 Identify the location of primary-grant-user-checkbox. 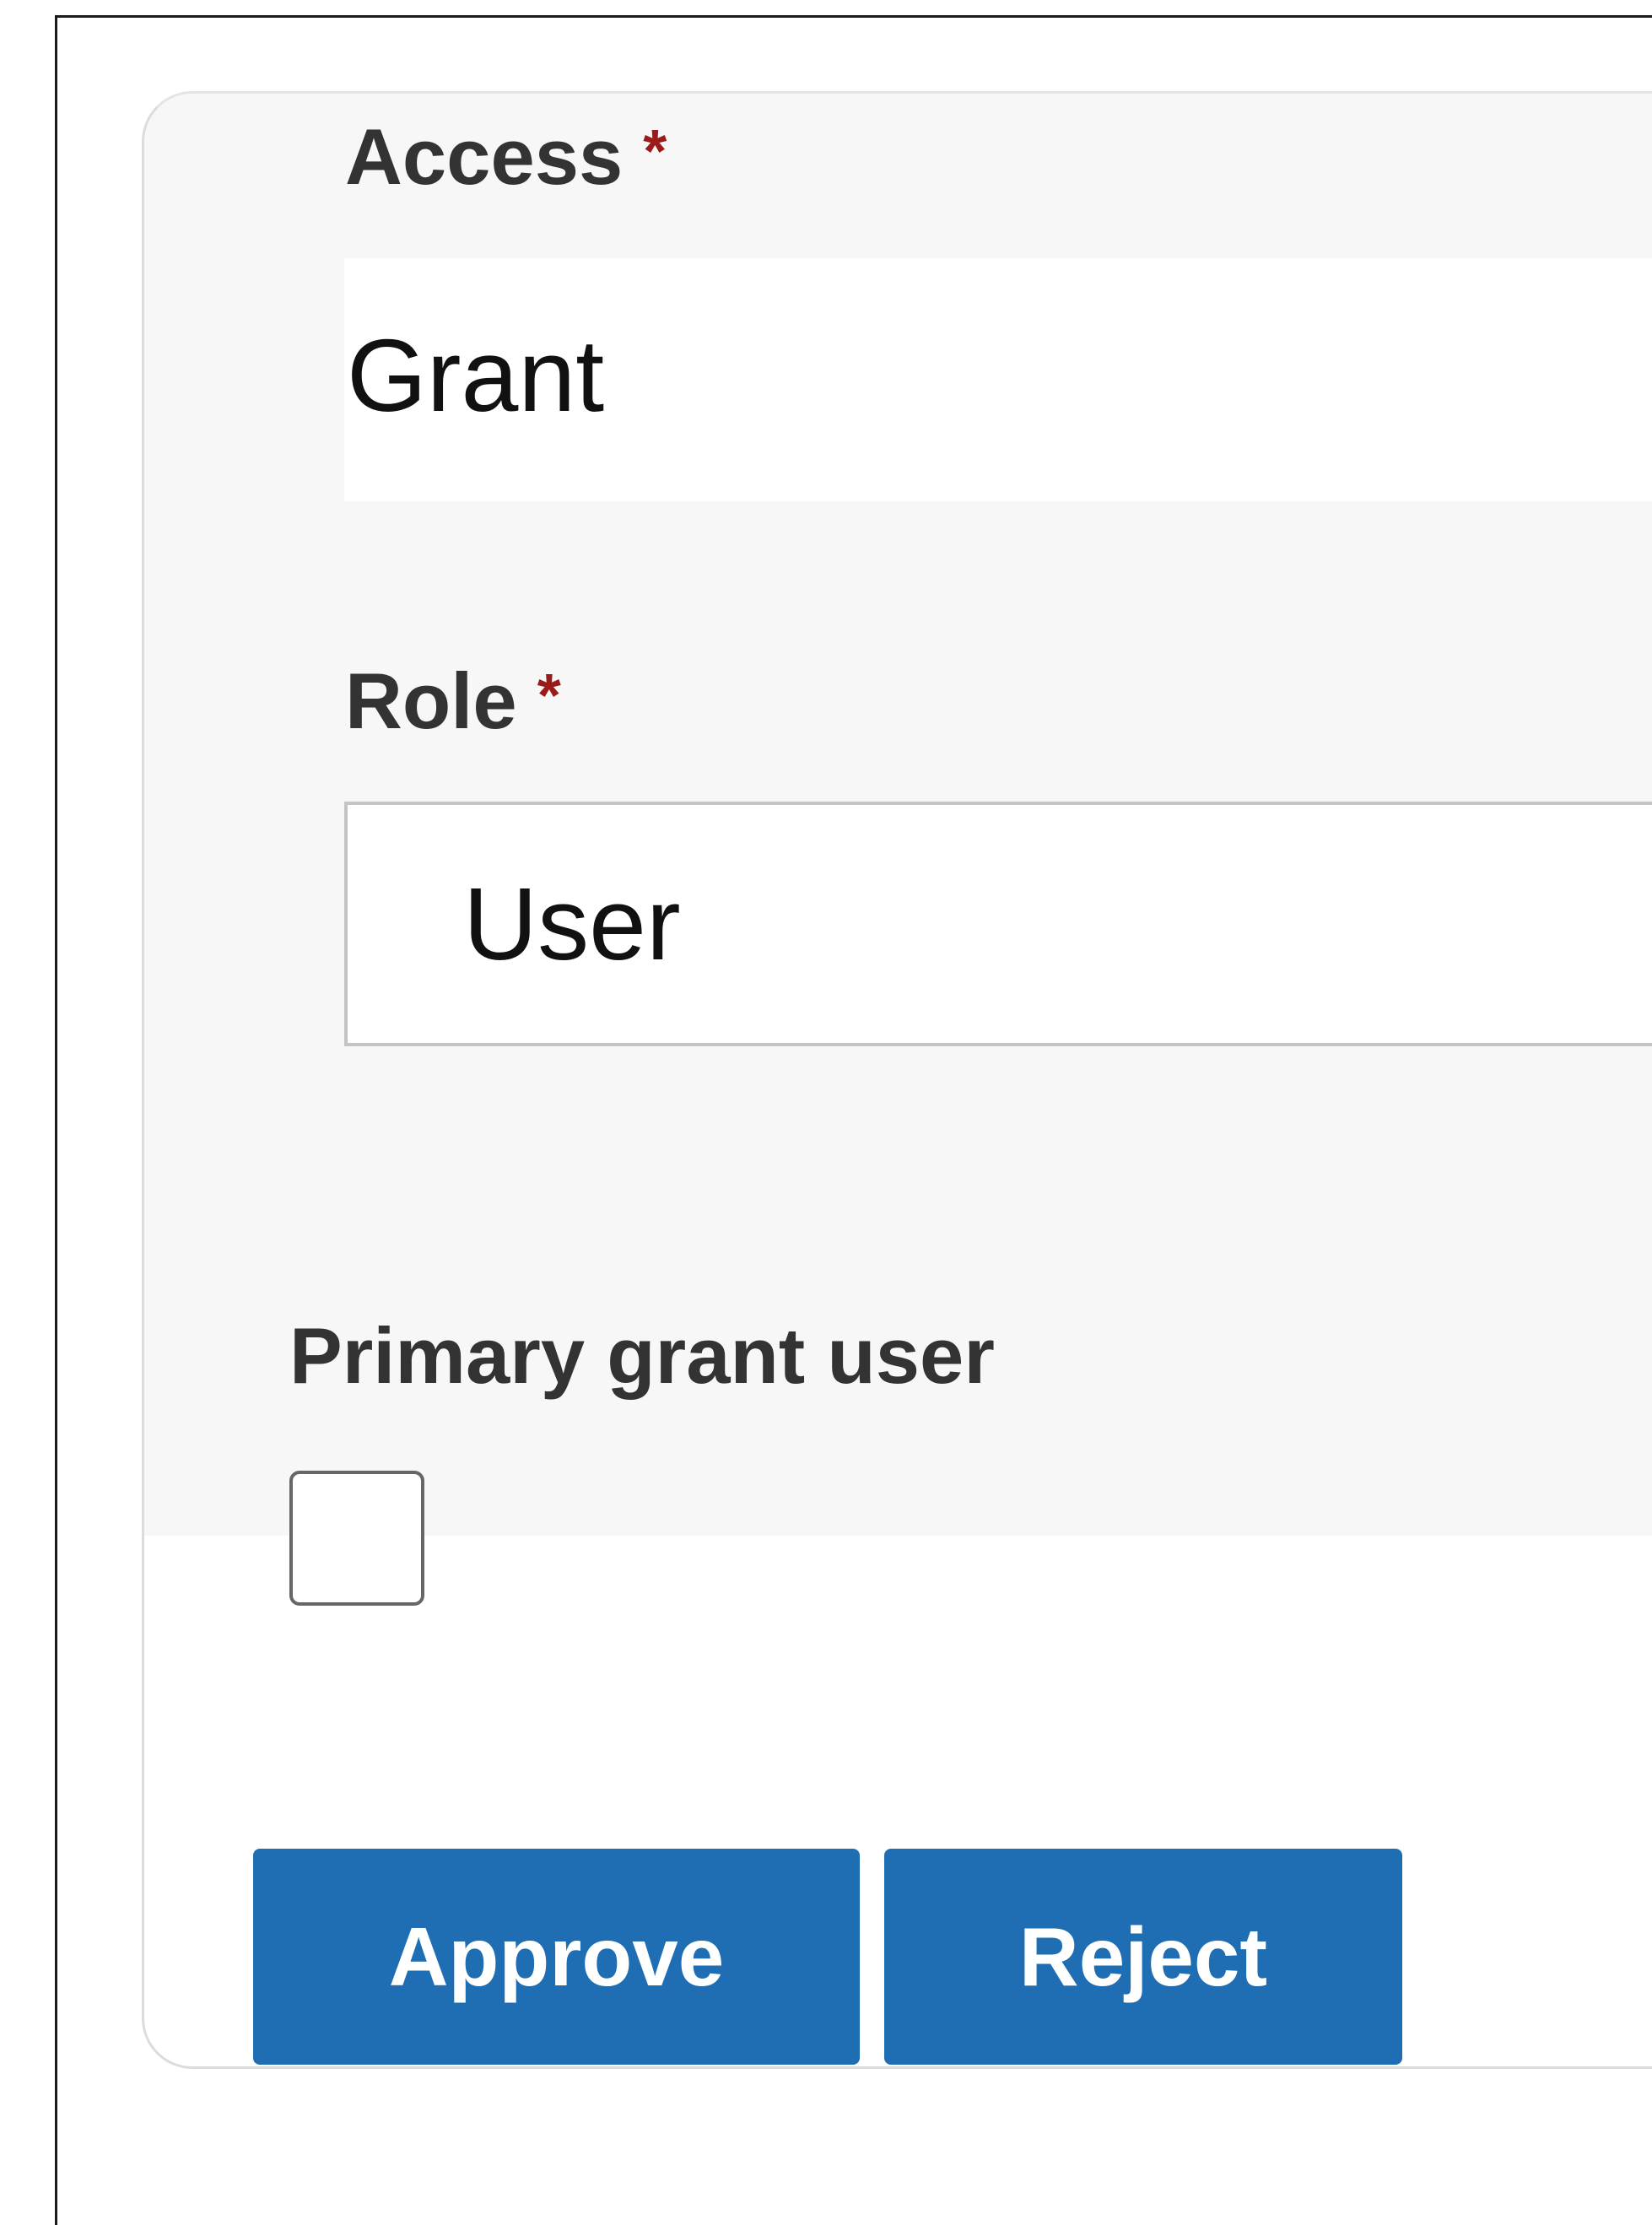
(356, 1538).